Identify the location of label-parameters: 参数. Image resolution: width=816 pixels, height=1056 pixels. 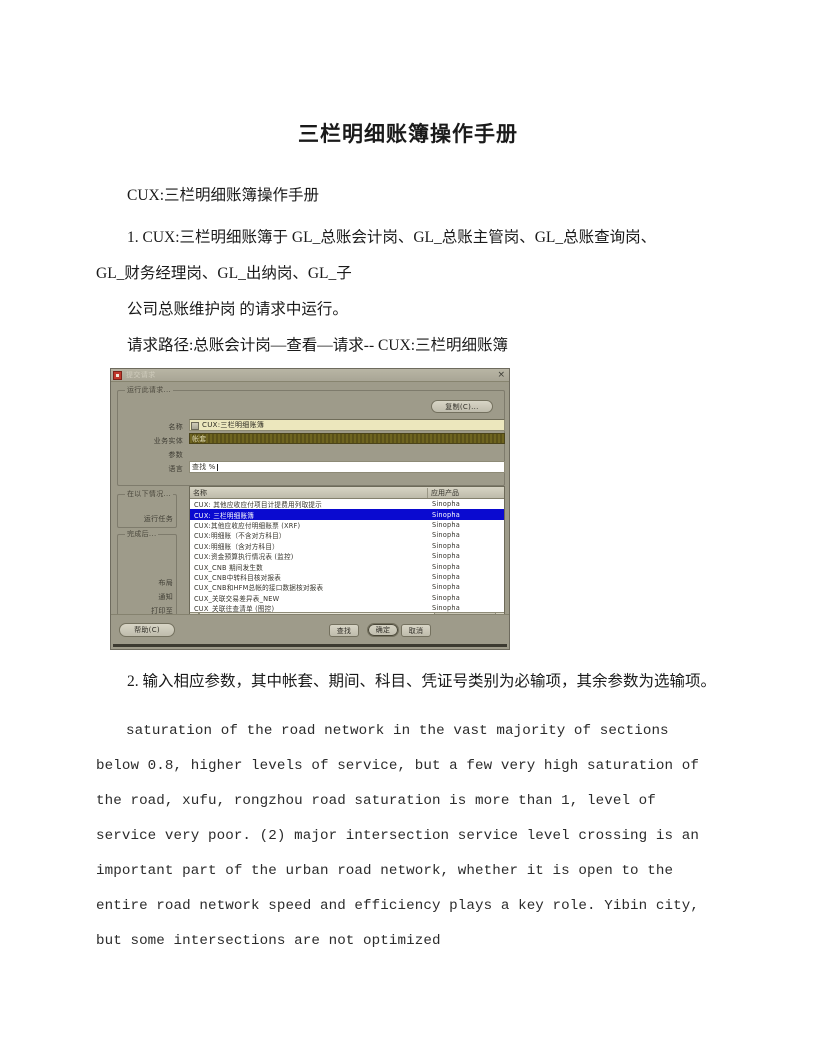
(175, 455).